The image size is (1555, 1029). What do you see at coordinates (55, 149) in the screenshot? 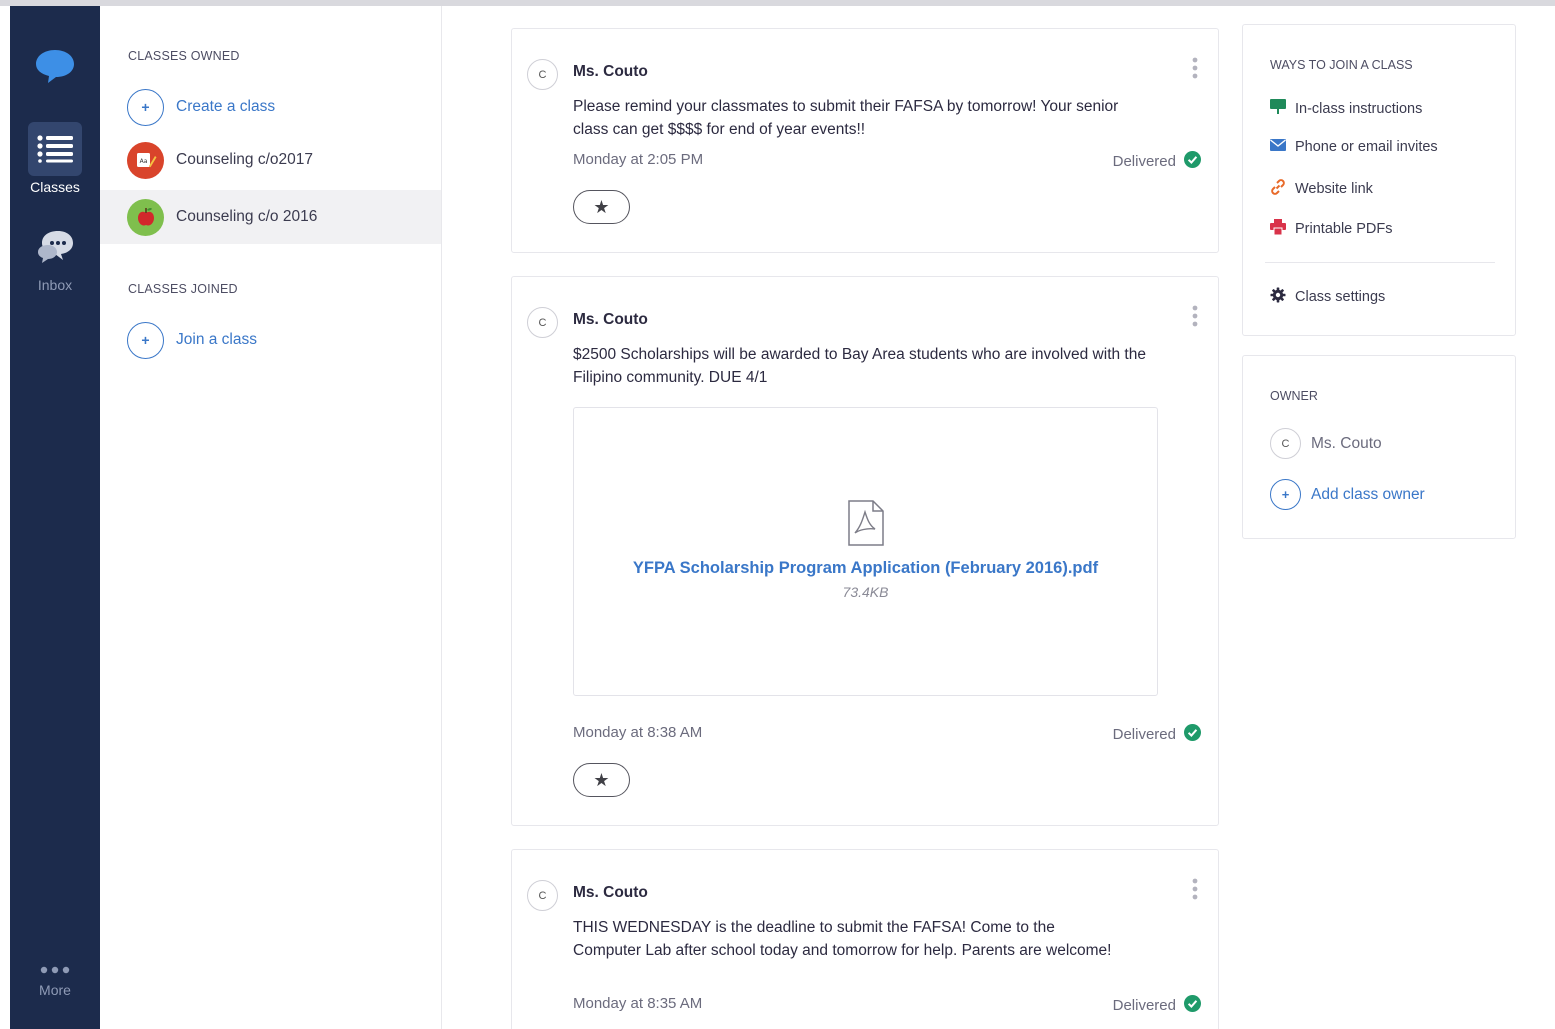
I see `list-icon` at bounding box center [55, 149].